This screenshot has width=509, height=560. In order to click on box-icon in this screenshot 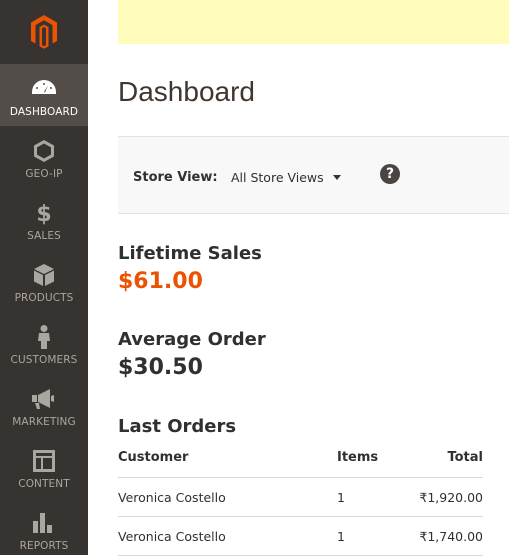, I will do `click(44, 275)`.